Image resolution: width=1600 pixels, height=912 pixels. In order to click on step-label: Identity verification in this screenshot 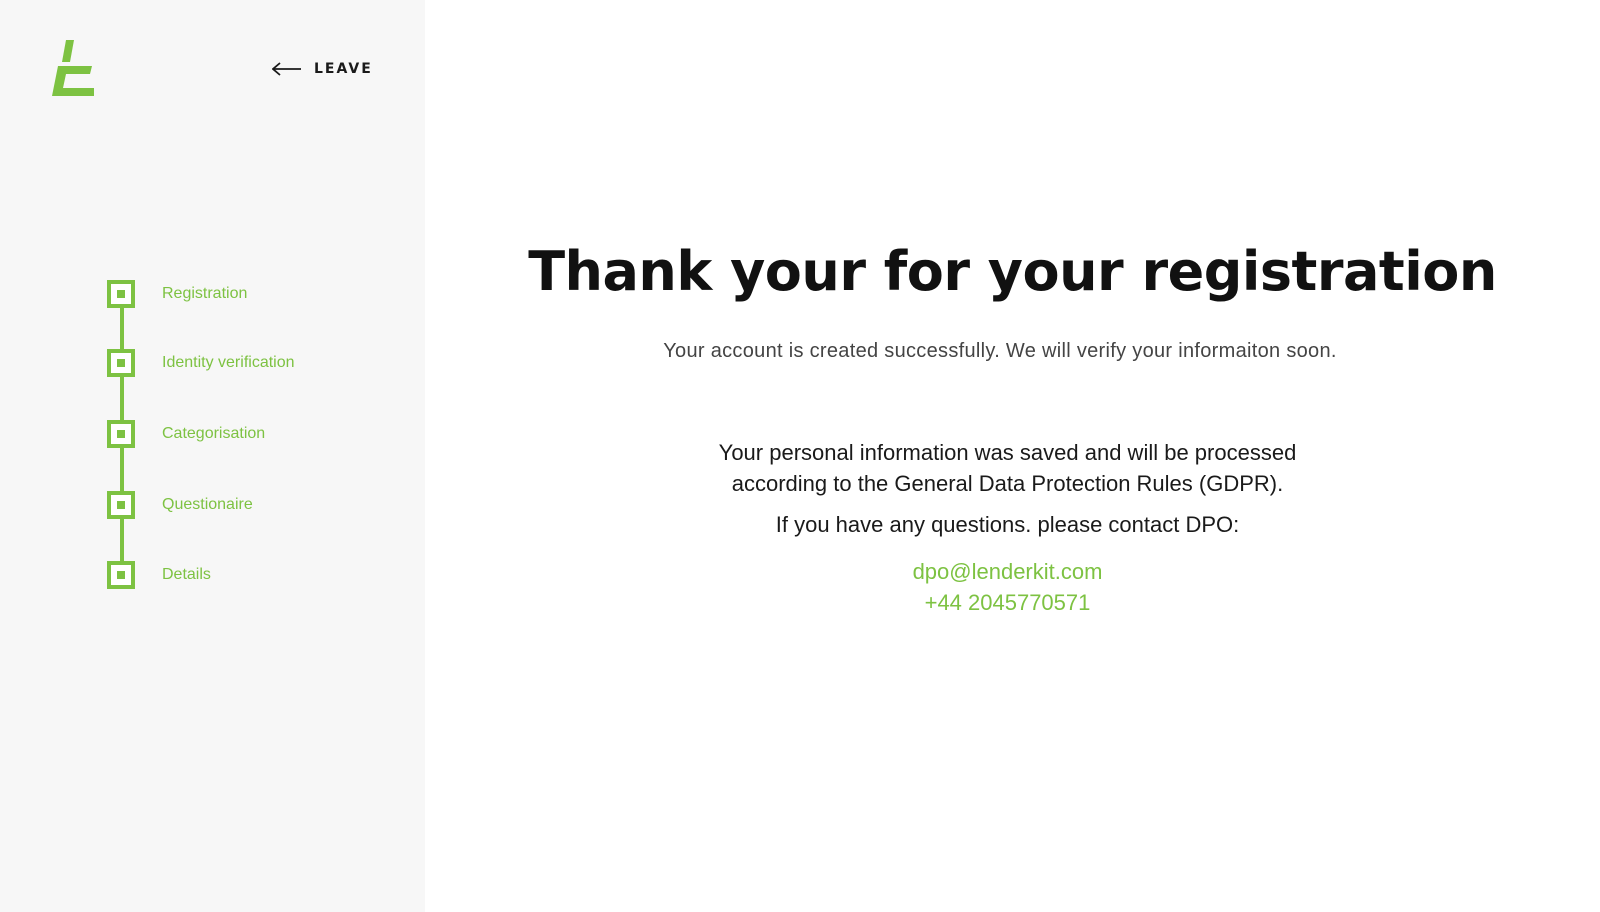, I will do `click(228, 362)`.